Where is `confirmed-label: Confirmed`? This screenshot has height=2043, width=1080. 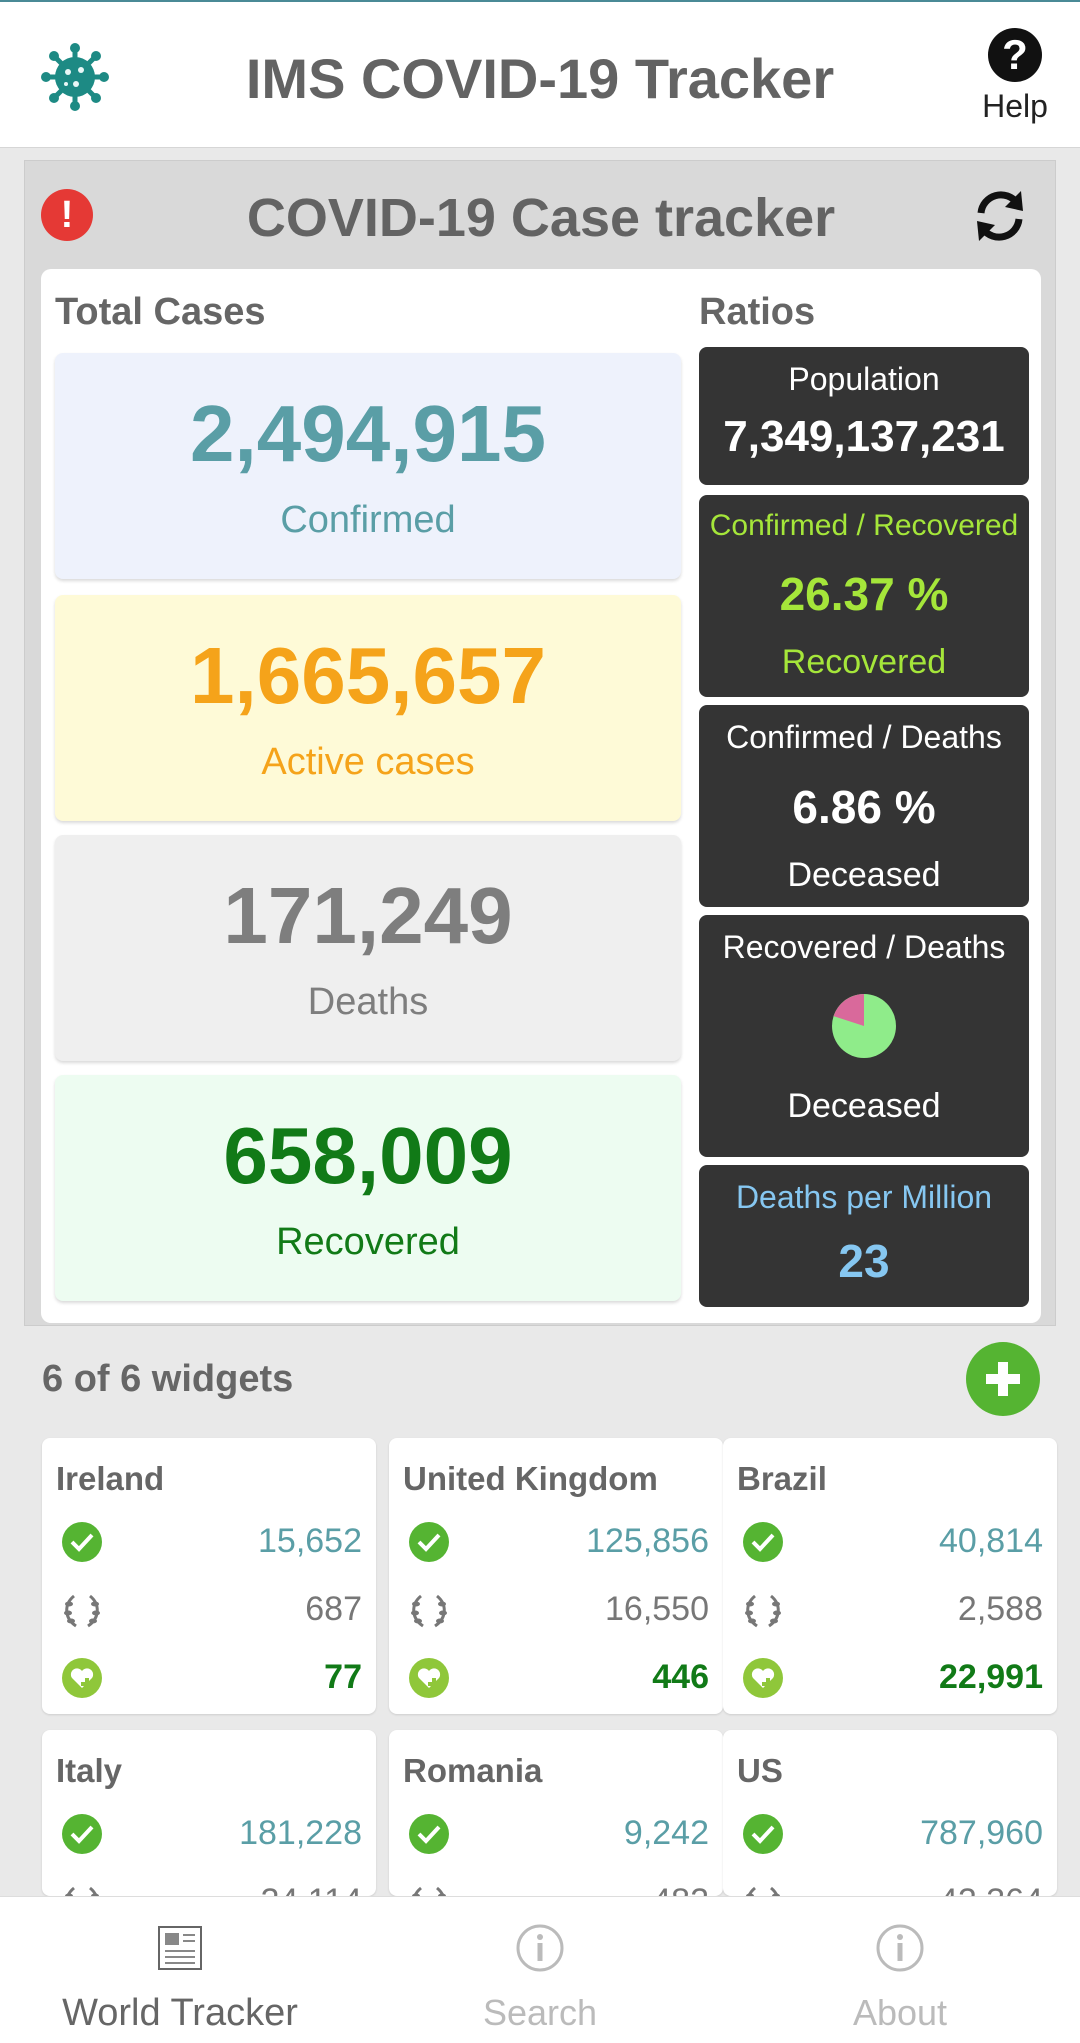 confirmed-label: Confirmed is located at coordinates (368, 520).